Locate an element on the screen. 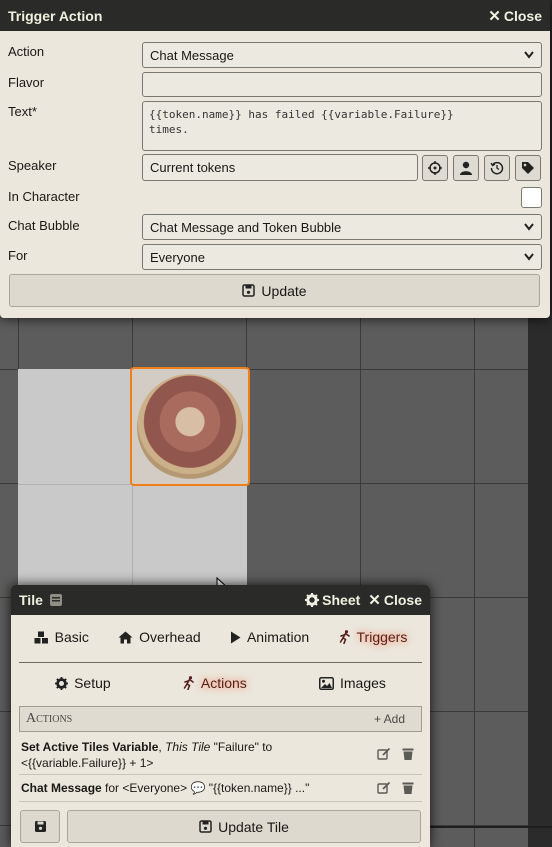 The width and height of the screenshot is (552, 847). history-button is located at coordinates (497, 168).